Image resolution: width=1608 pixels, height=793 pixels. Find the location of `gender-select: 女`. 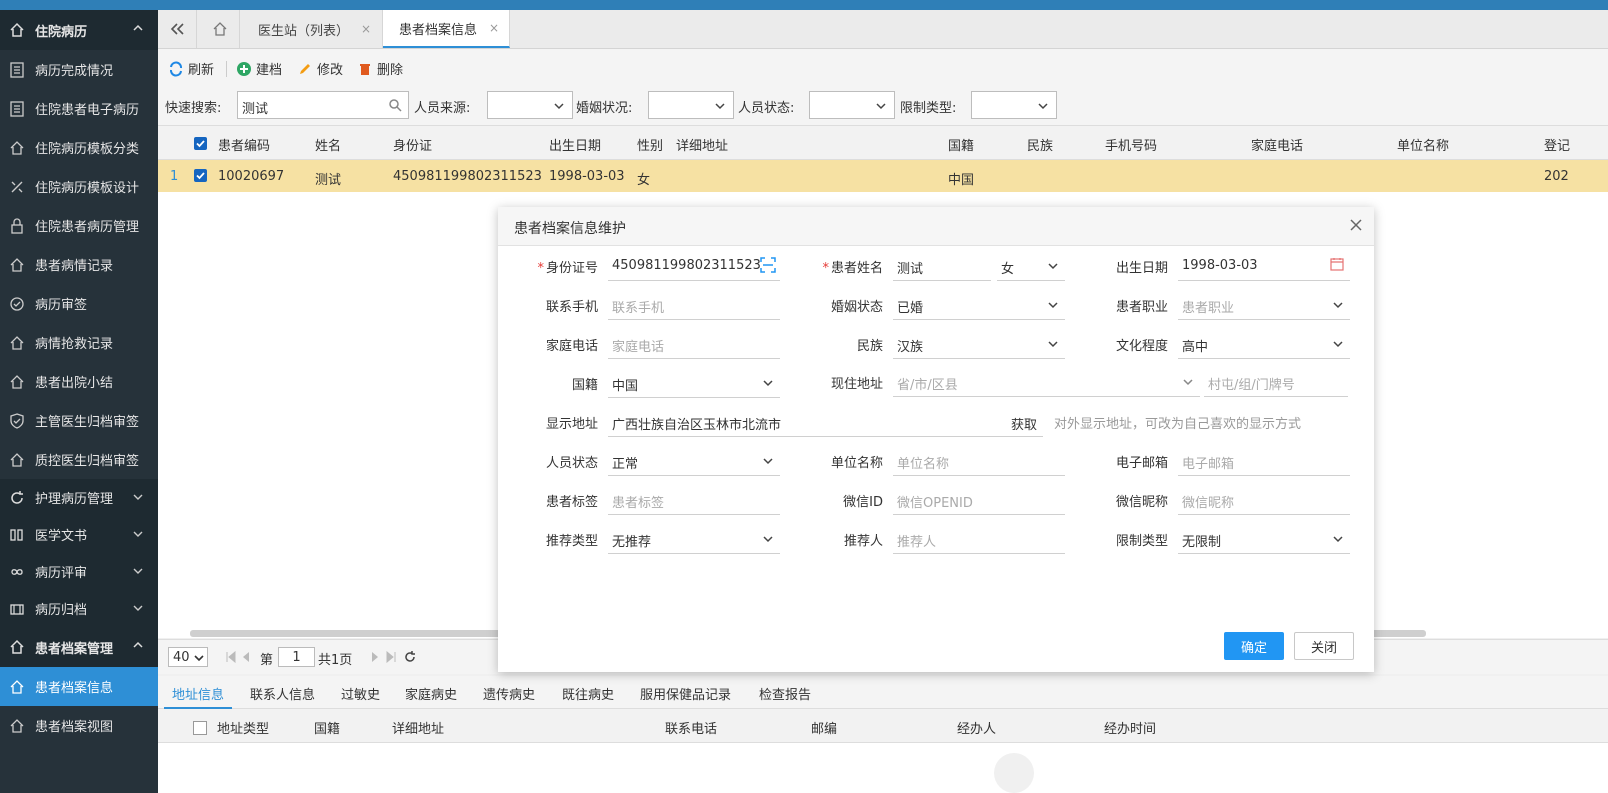

gender-select: 女 is located at coordinates (1031, 265).